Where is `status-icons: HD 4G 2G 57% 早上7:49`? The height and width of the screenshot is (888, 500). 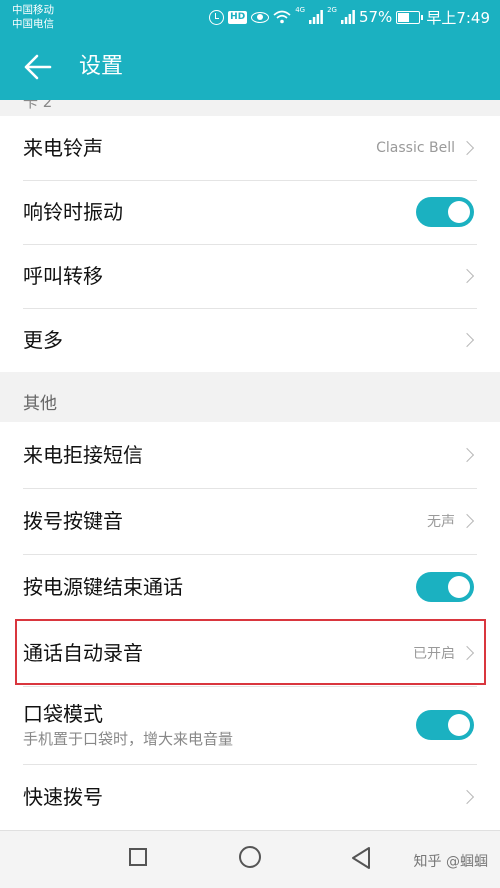
status-icons: HD 4G 2G 57% 早上7:49 is located at coordinates (349, 17).